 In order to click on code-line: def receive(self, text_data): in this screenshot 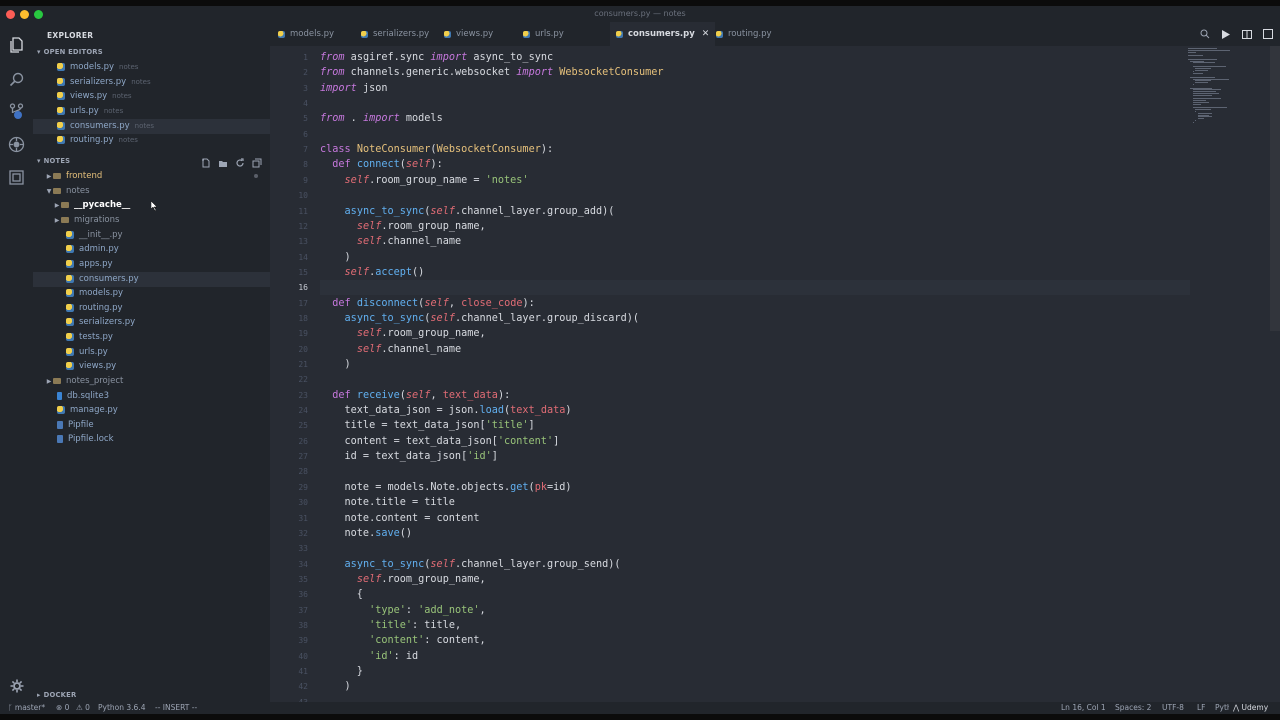, I will do `click(415, 395)`.